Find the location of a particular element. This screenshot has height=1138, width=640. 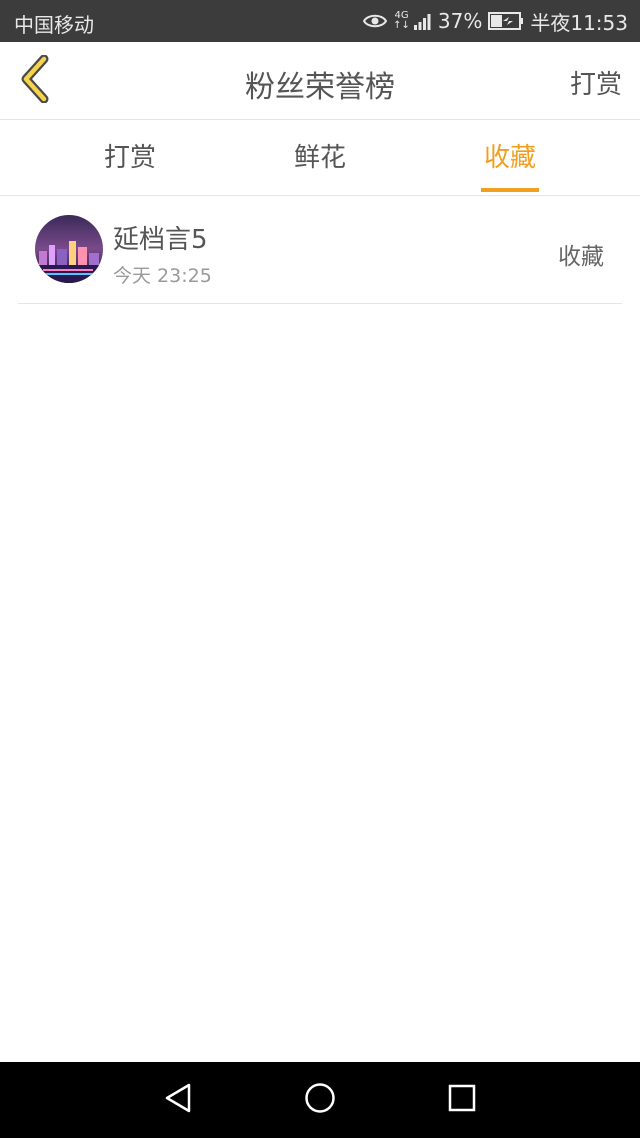

status-bar: 中国移动 4G ↑↓ 37% 半夜11:53 is located at coordinates (320, 21).